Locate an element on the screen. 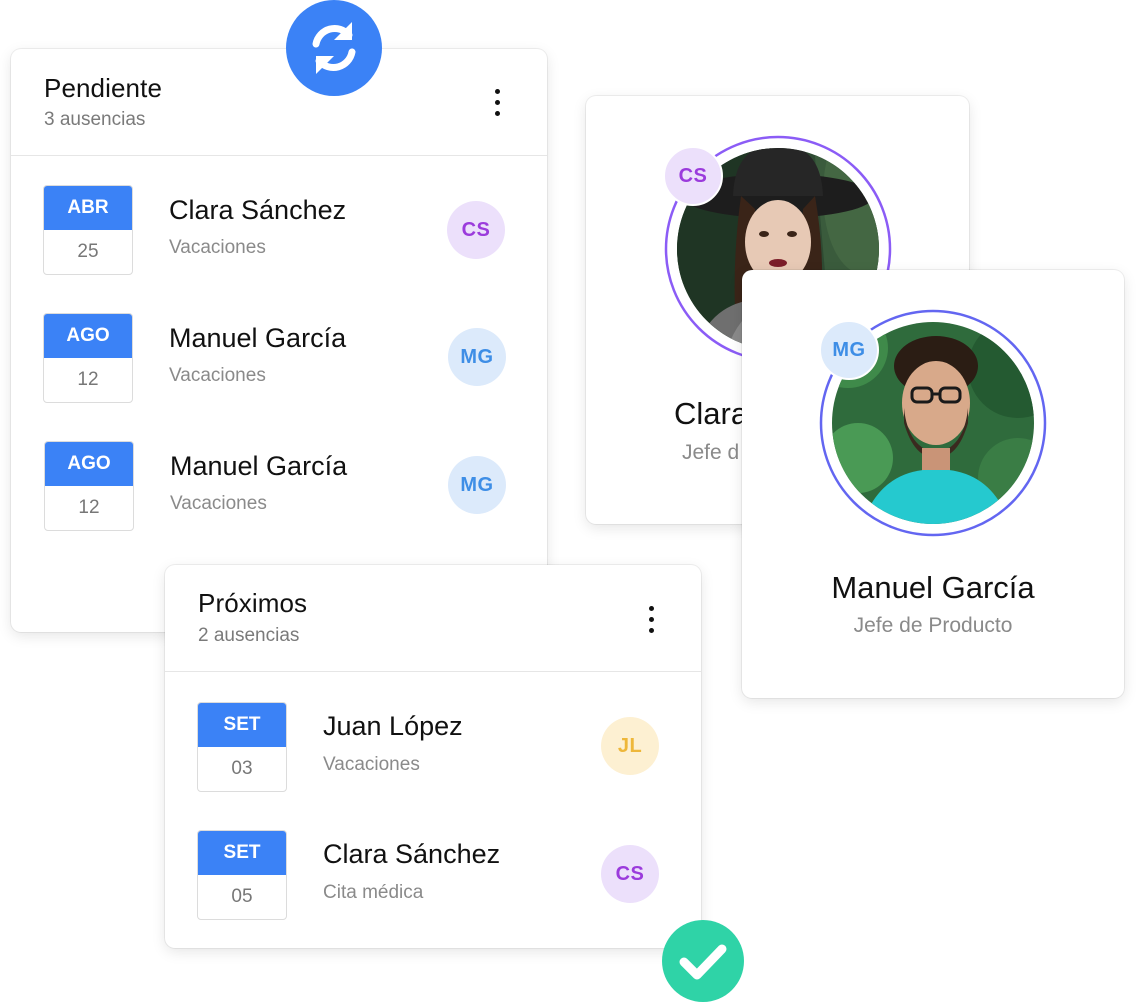  sync-button is located at coordinates (334, 48).